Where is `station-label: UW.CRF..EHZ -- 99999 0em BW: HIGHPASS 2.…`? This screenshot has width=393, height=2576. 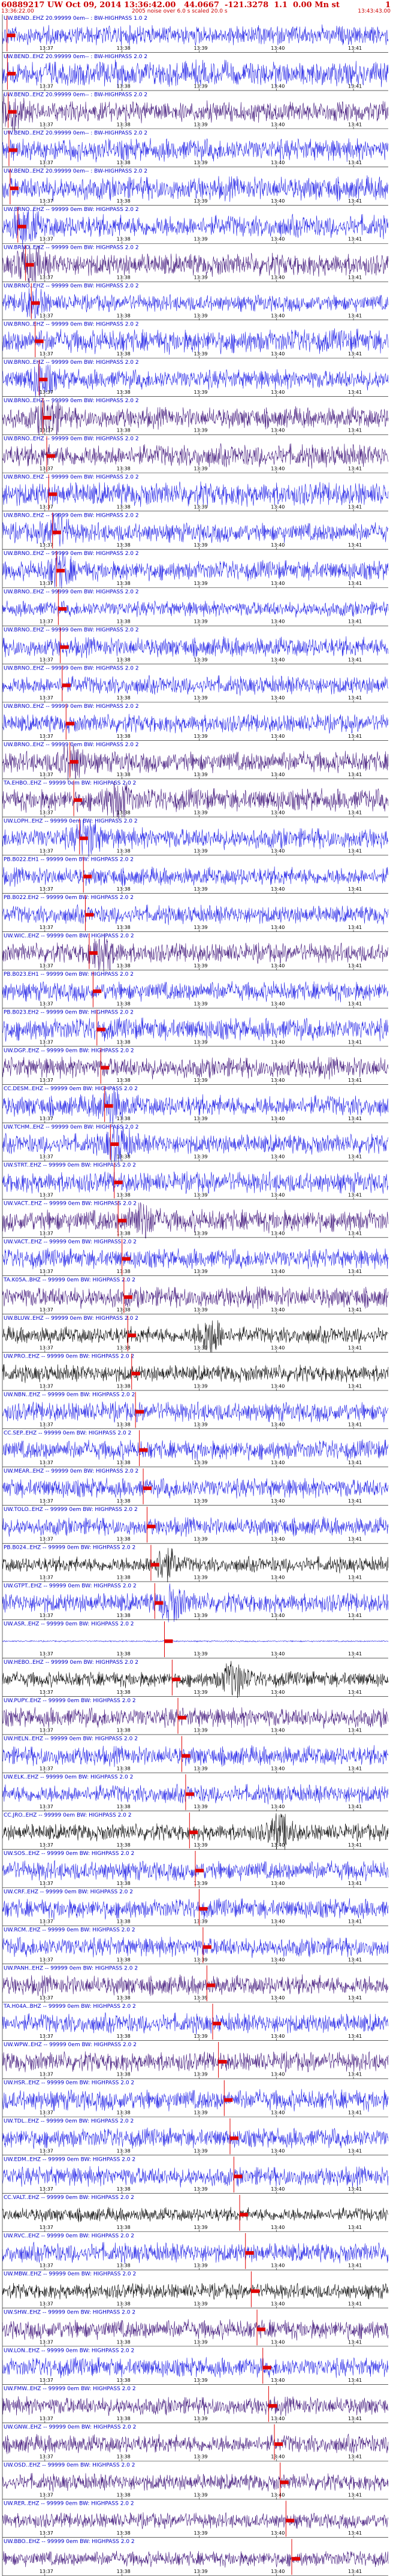 station-label: UW.CRF..EHZ -- 99999 0em BW: HIGHPASS 2.… is located at coordinates (69, 1892).